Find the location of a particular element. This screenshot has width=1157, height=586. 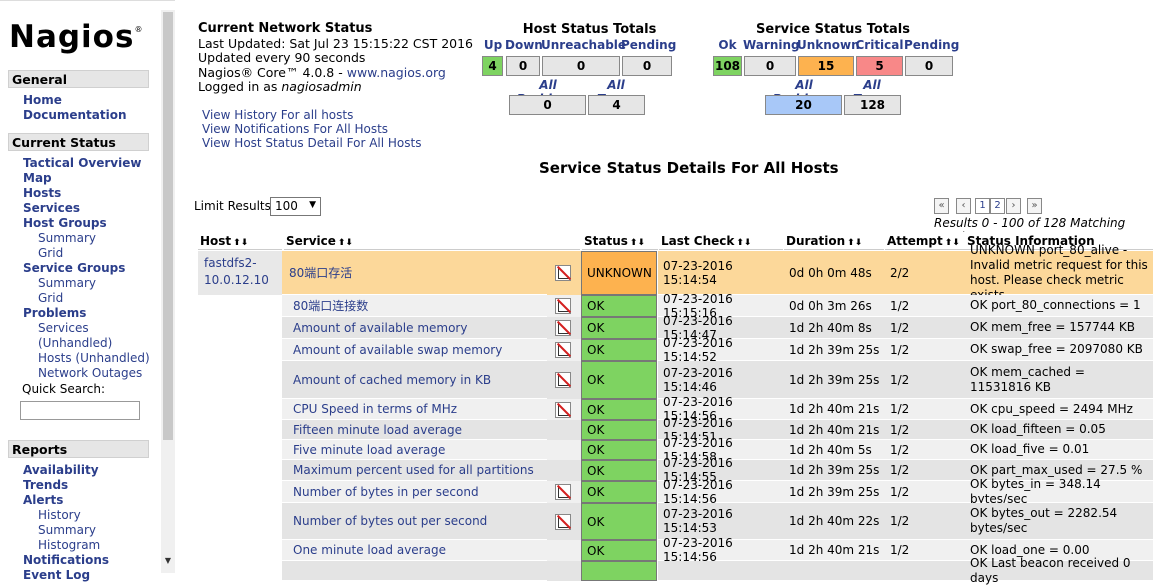

page-1-link: 1 is located at coordinates (982, 206).